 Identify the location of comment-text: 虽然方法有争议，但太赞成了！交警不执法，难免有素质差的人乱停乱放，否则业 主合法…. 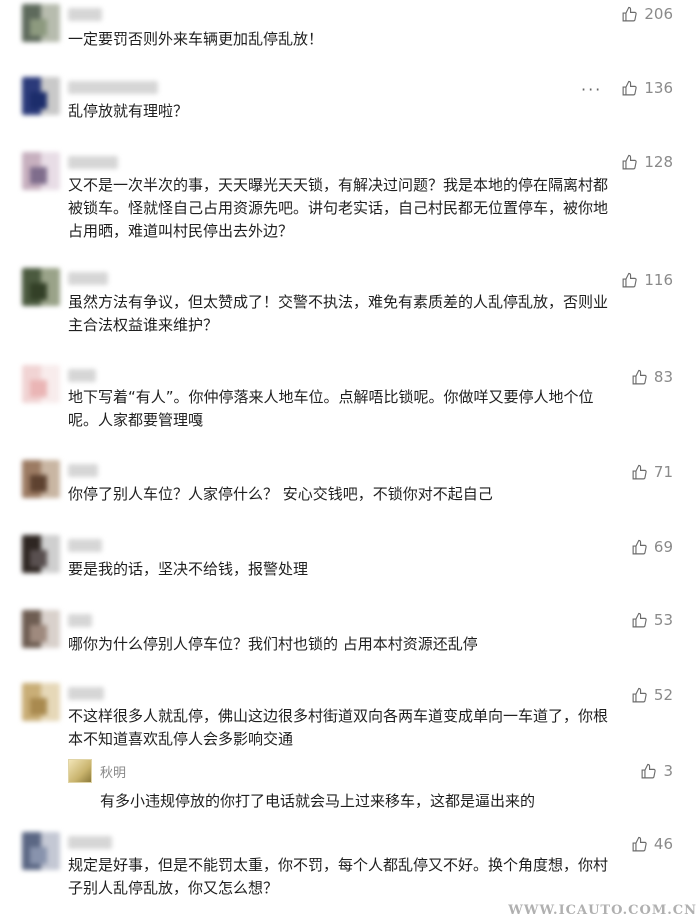
(338, 313).